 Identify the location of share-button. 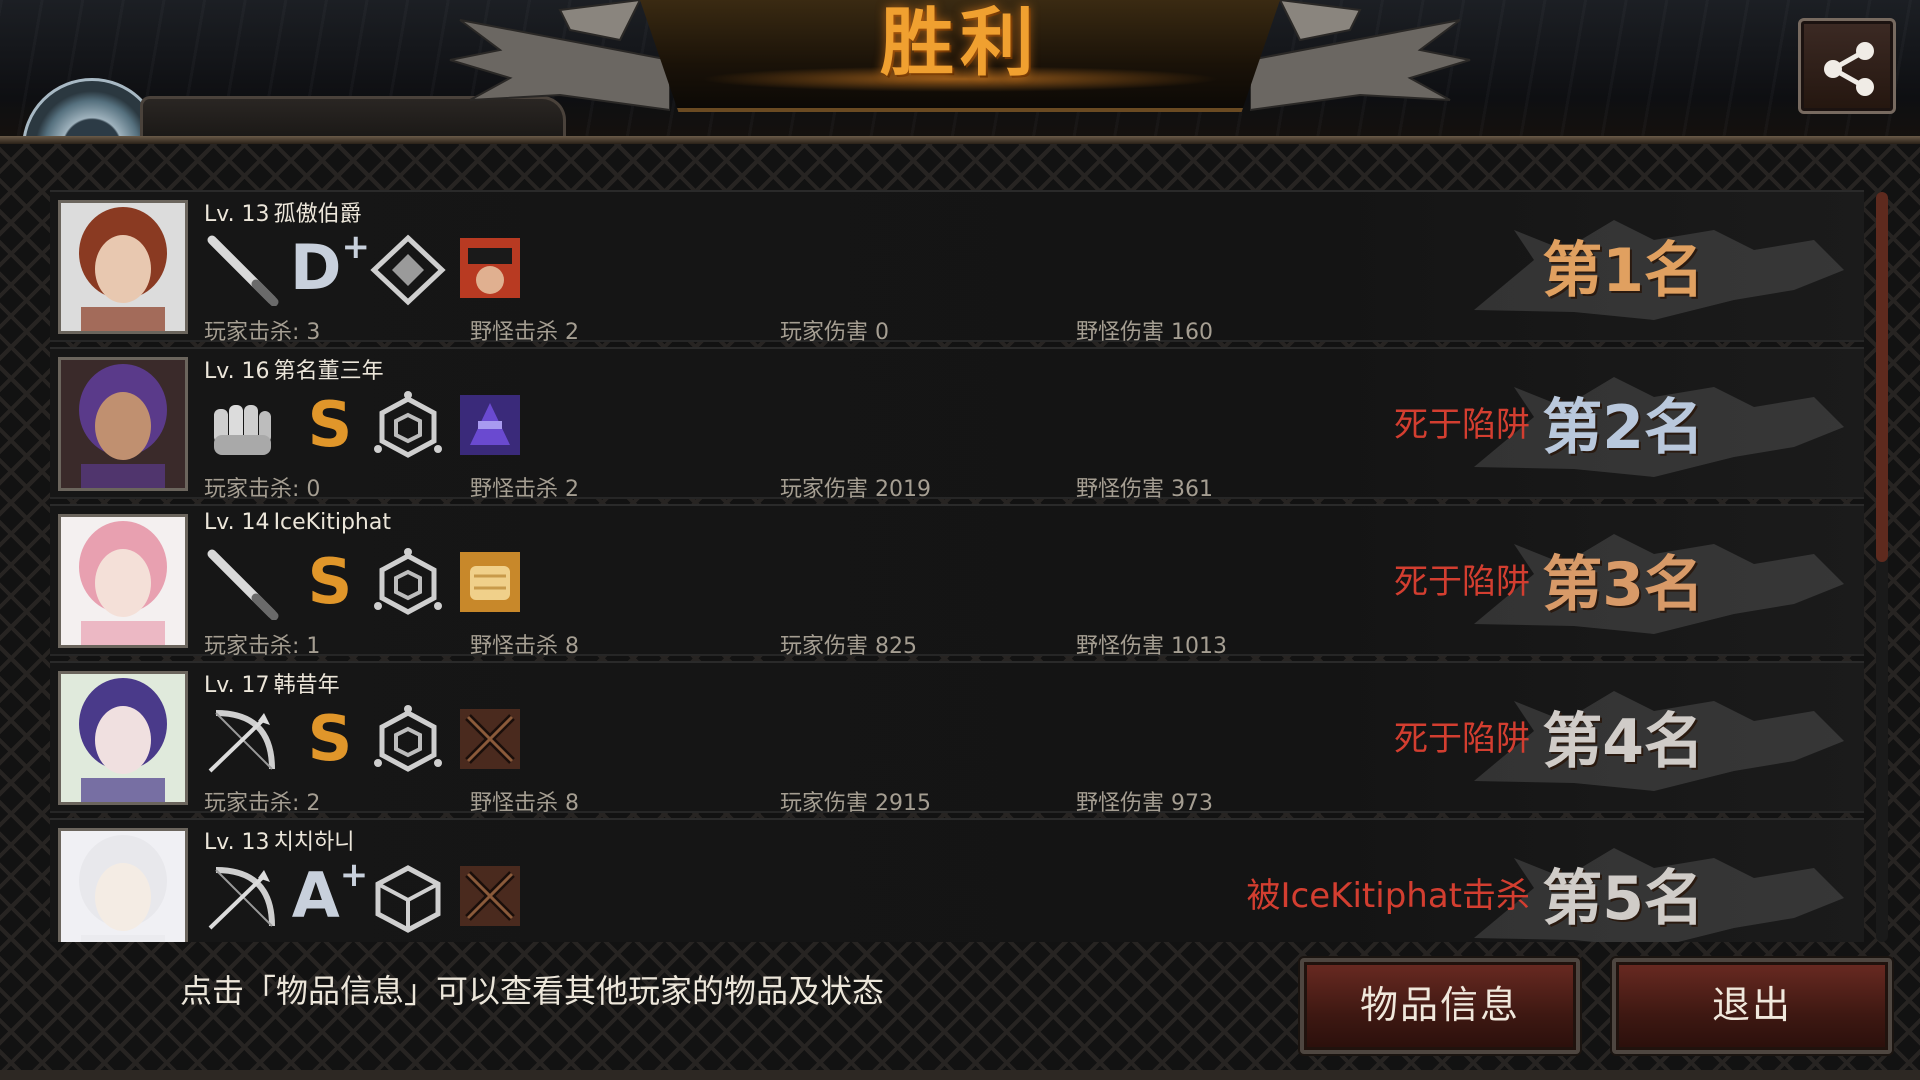
(1847, 66).